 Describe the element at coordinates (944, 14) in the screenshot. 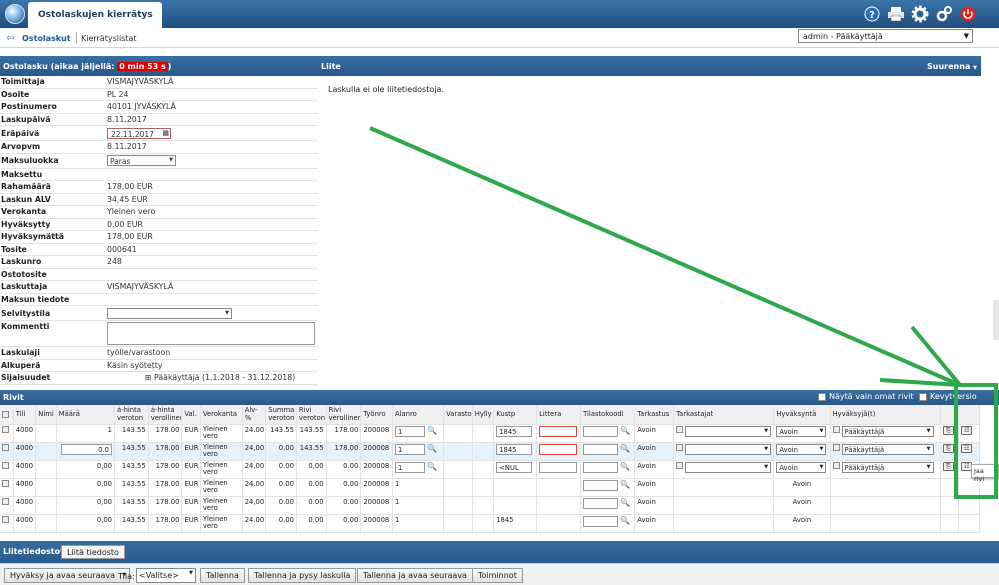

I see `user-settings-icon` at that location.